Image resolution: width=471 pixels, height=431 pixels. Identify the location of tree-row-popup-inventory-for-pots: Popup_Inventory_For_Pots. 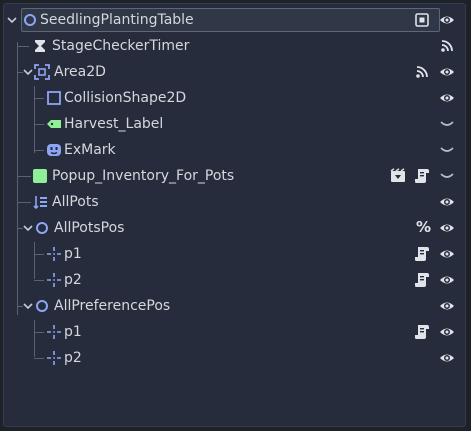
(234, 176).